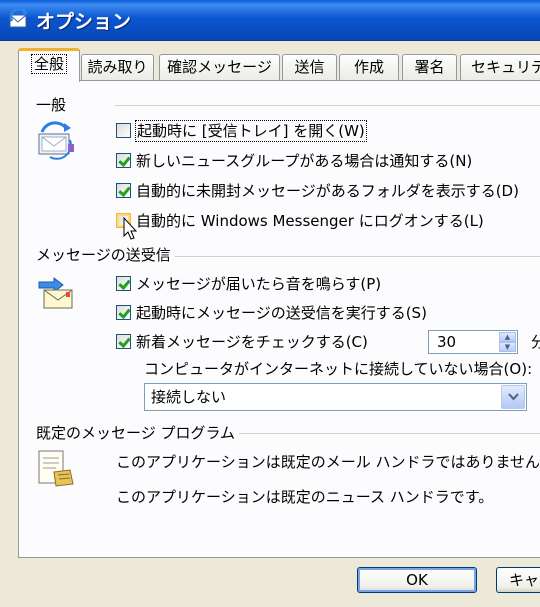  I want to click on messenger-logon-label: 自動的に Windows Messenger にログオンする(L), so click(310, 221).